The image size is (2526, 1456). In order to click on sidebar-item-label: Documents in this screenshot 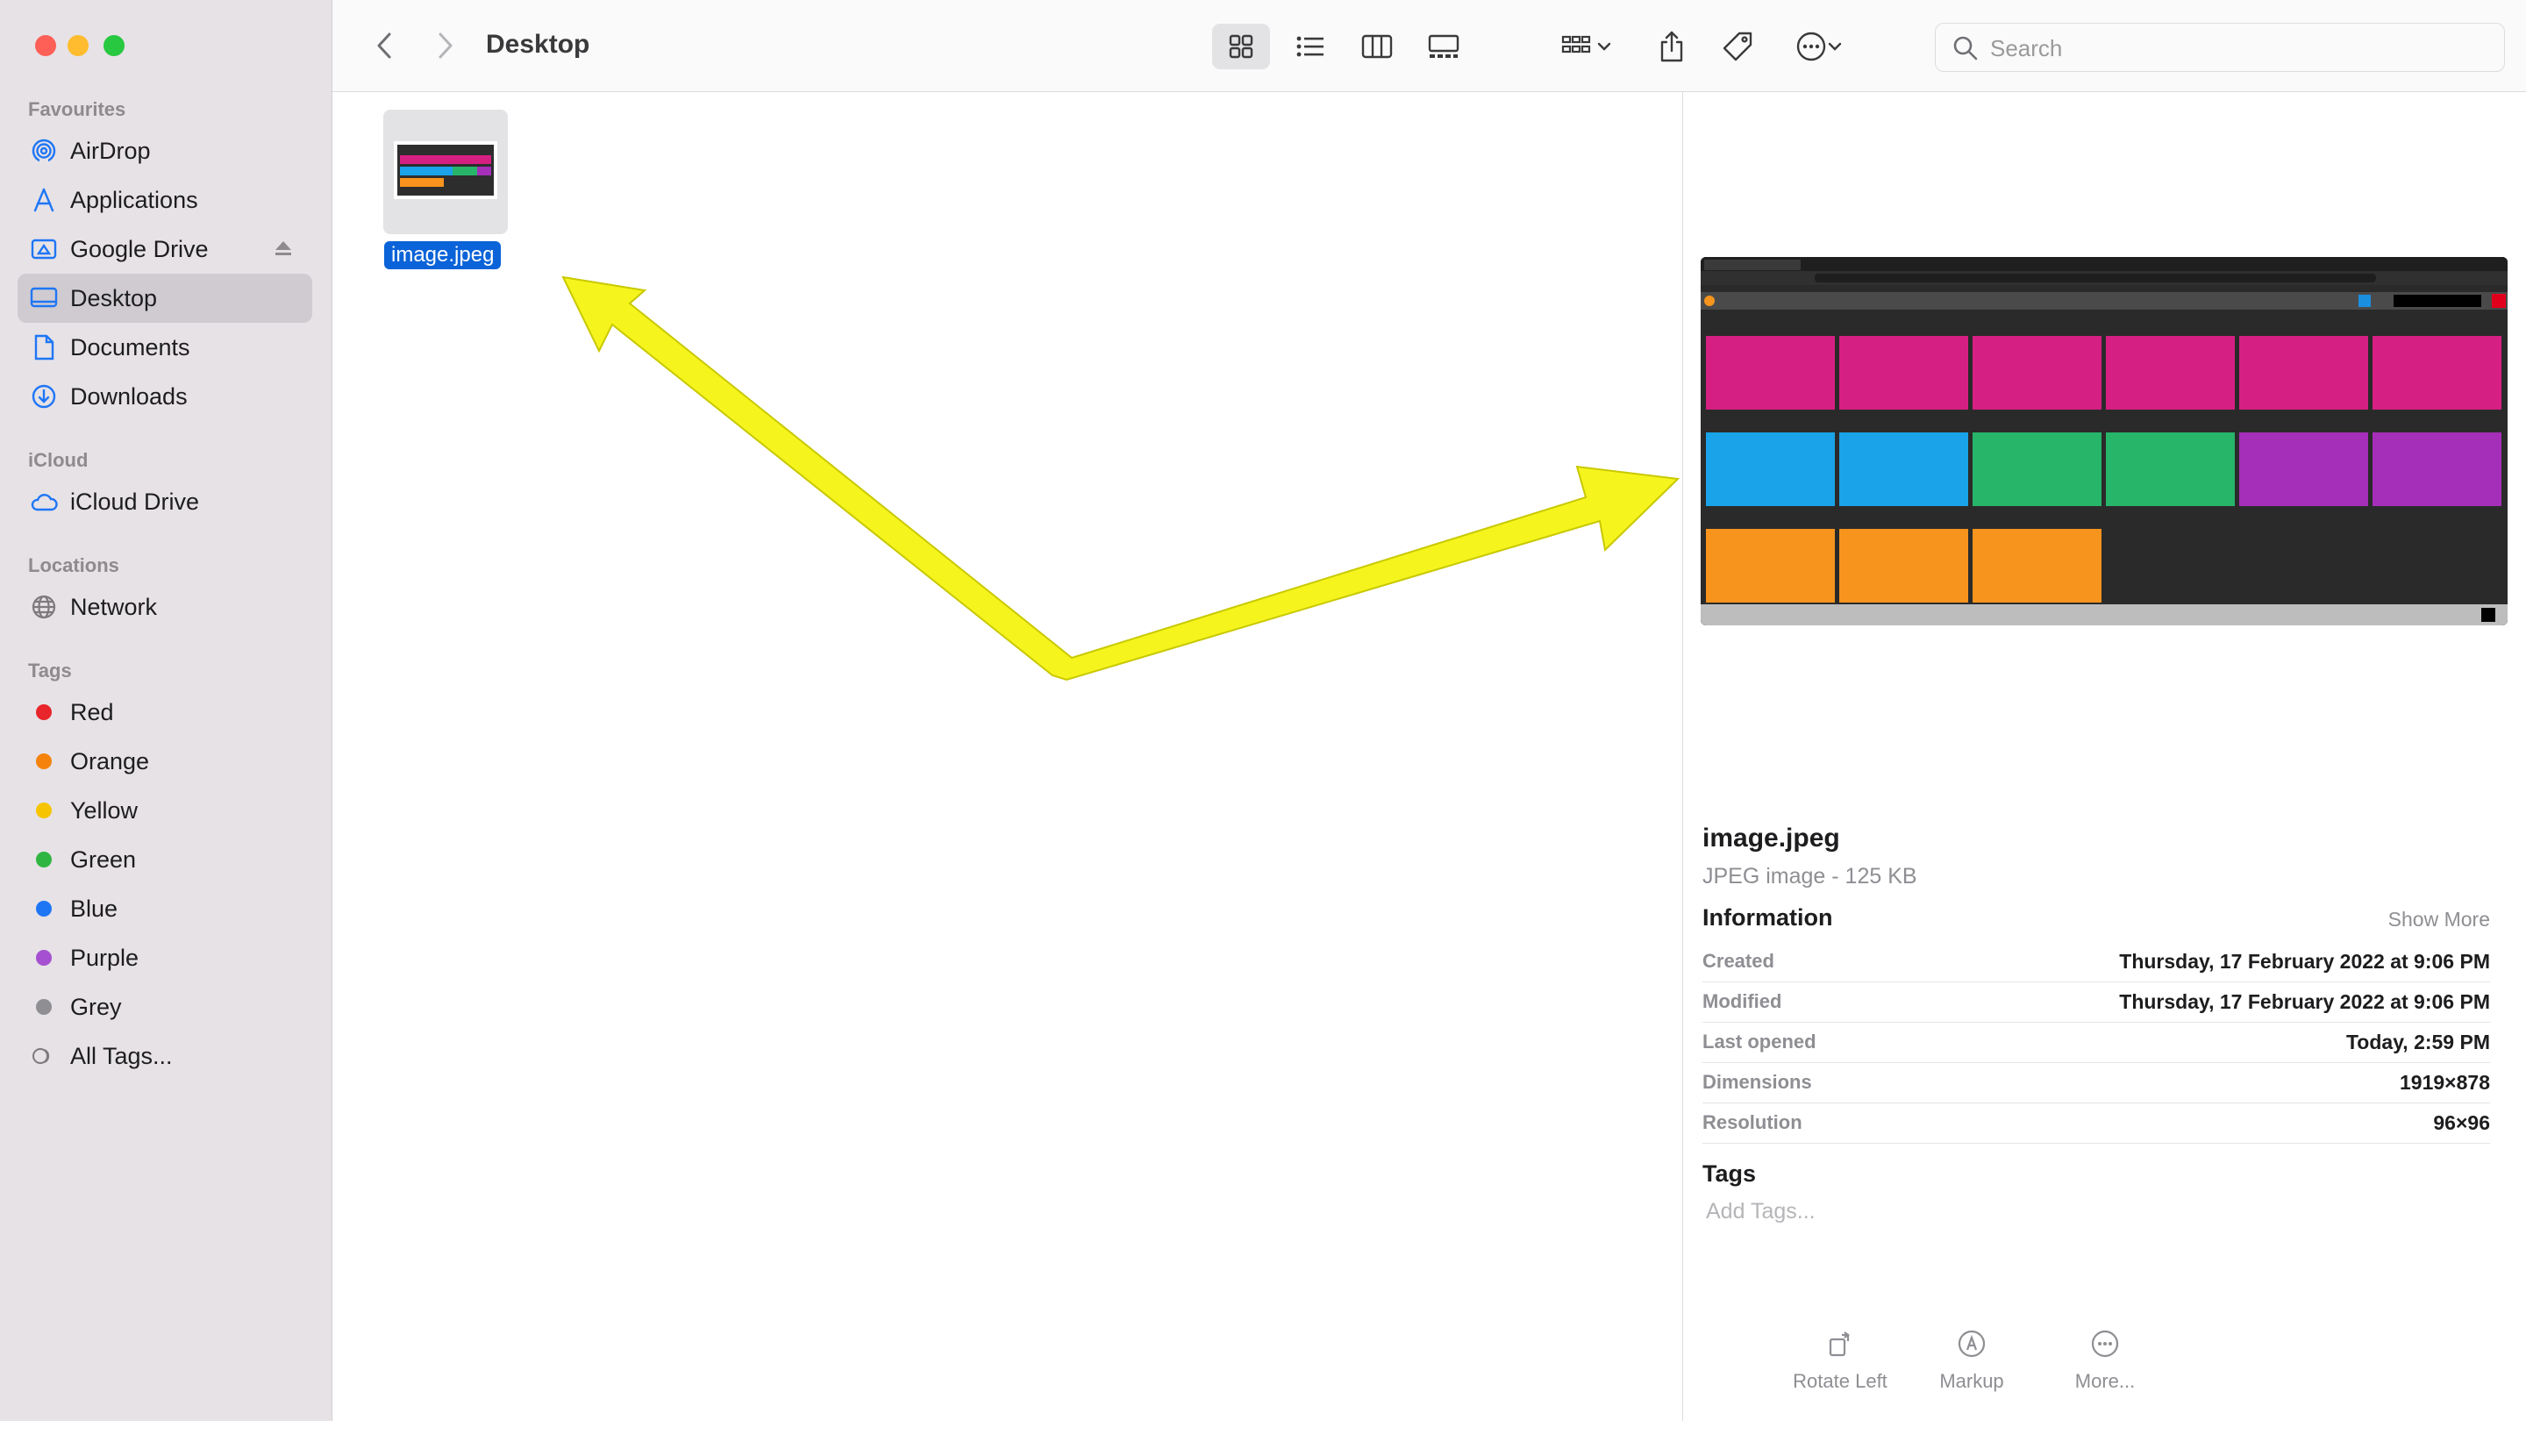, I will do `click(130, 346)`.